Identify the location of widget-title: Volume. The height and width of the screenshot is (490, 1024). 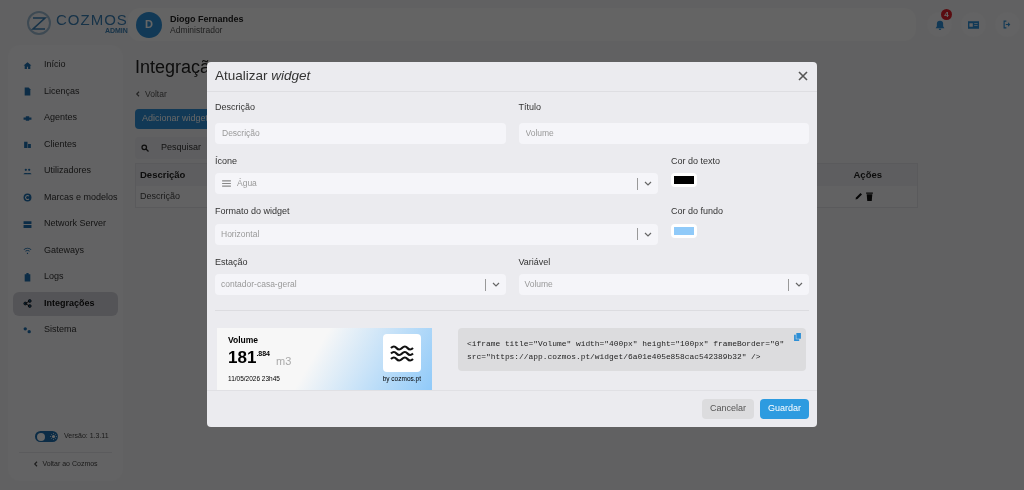
(244, 340).